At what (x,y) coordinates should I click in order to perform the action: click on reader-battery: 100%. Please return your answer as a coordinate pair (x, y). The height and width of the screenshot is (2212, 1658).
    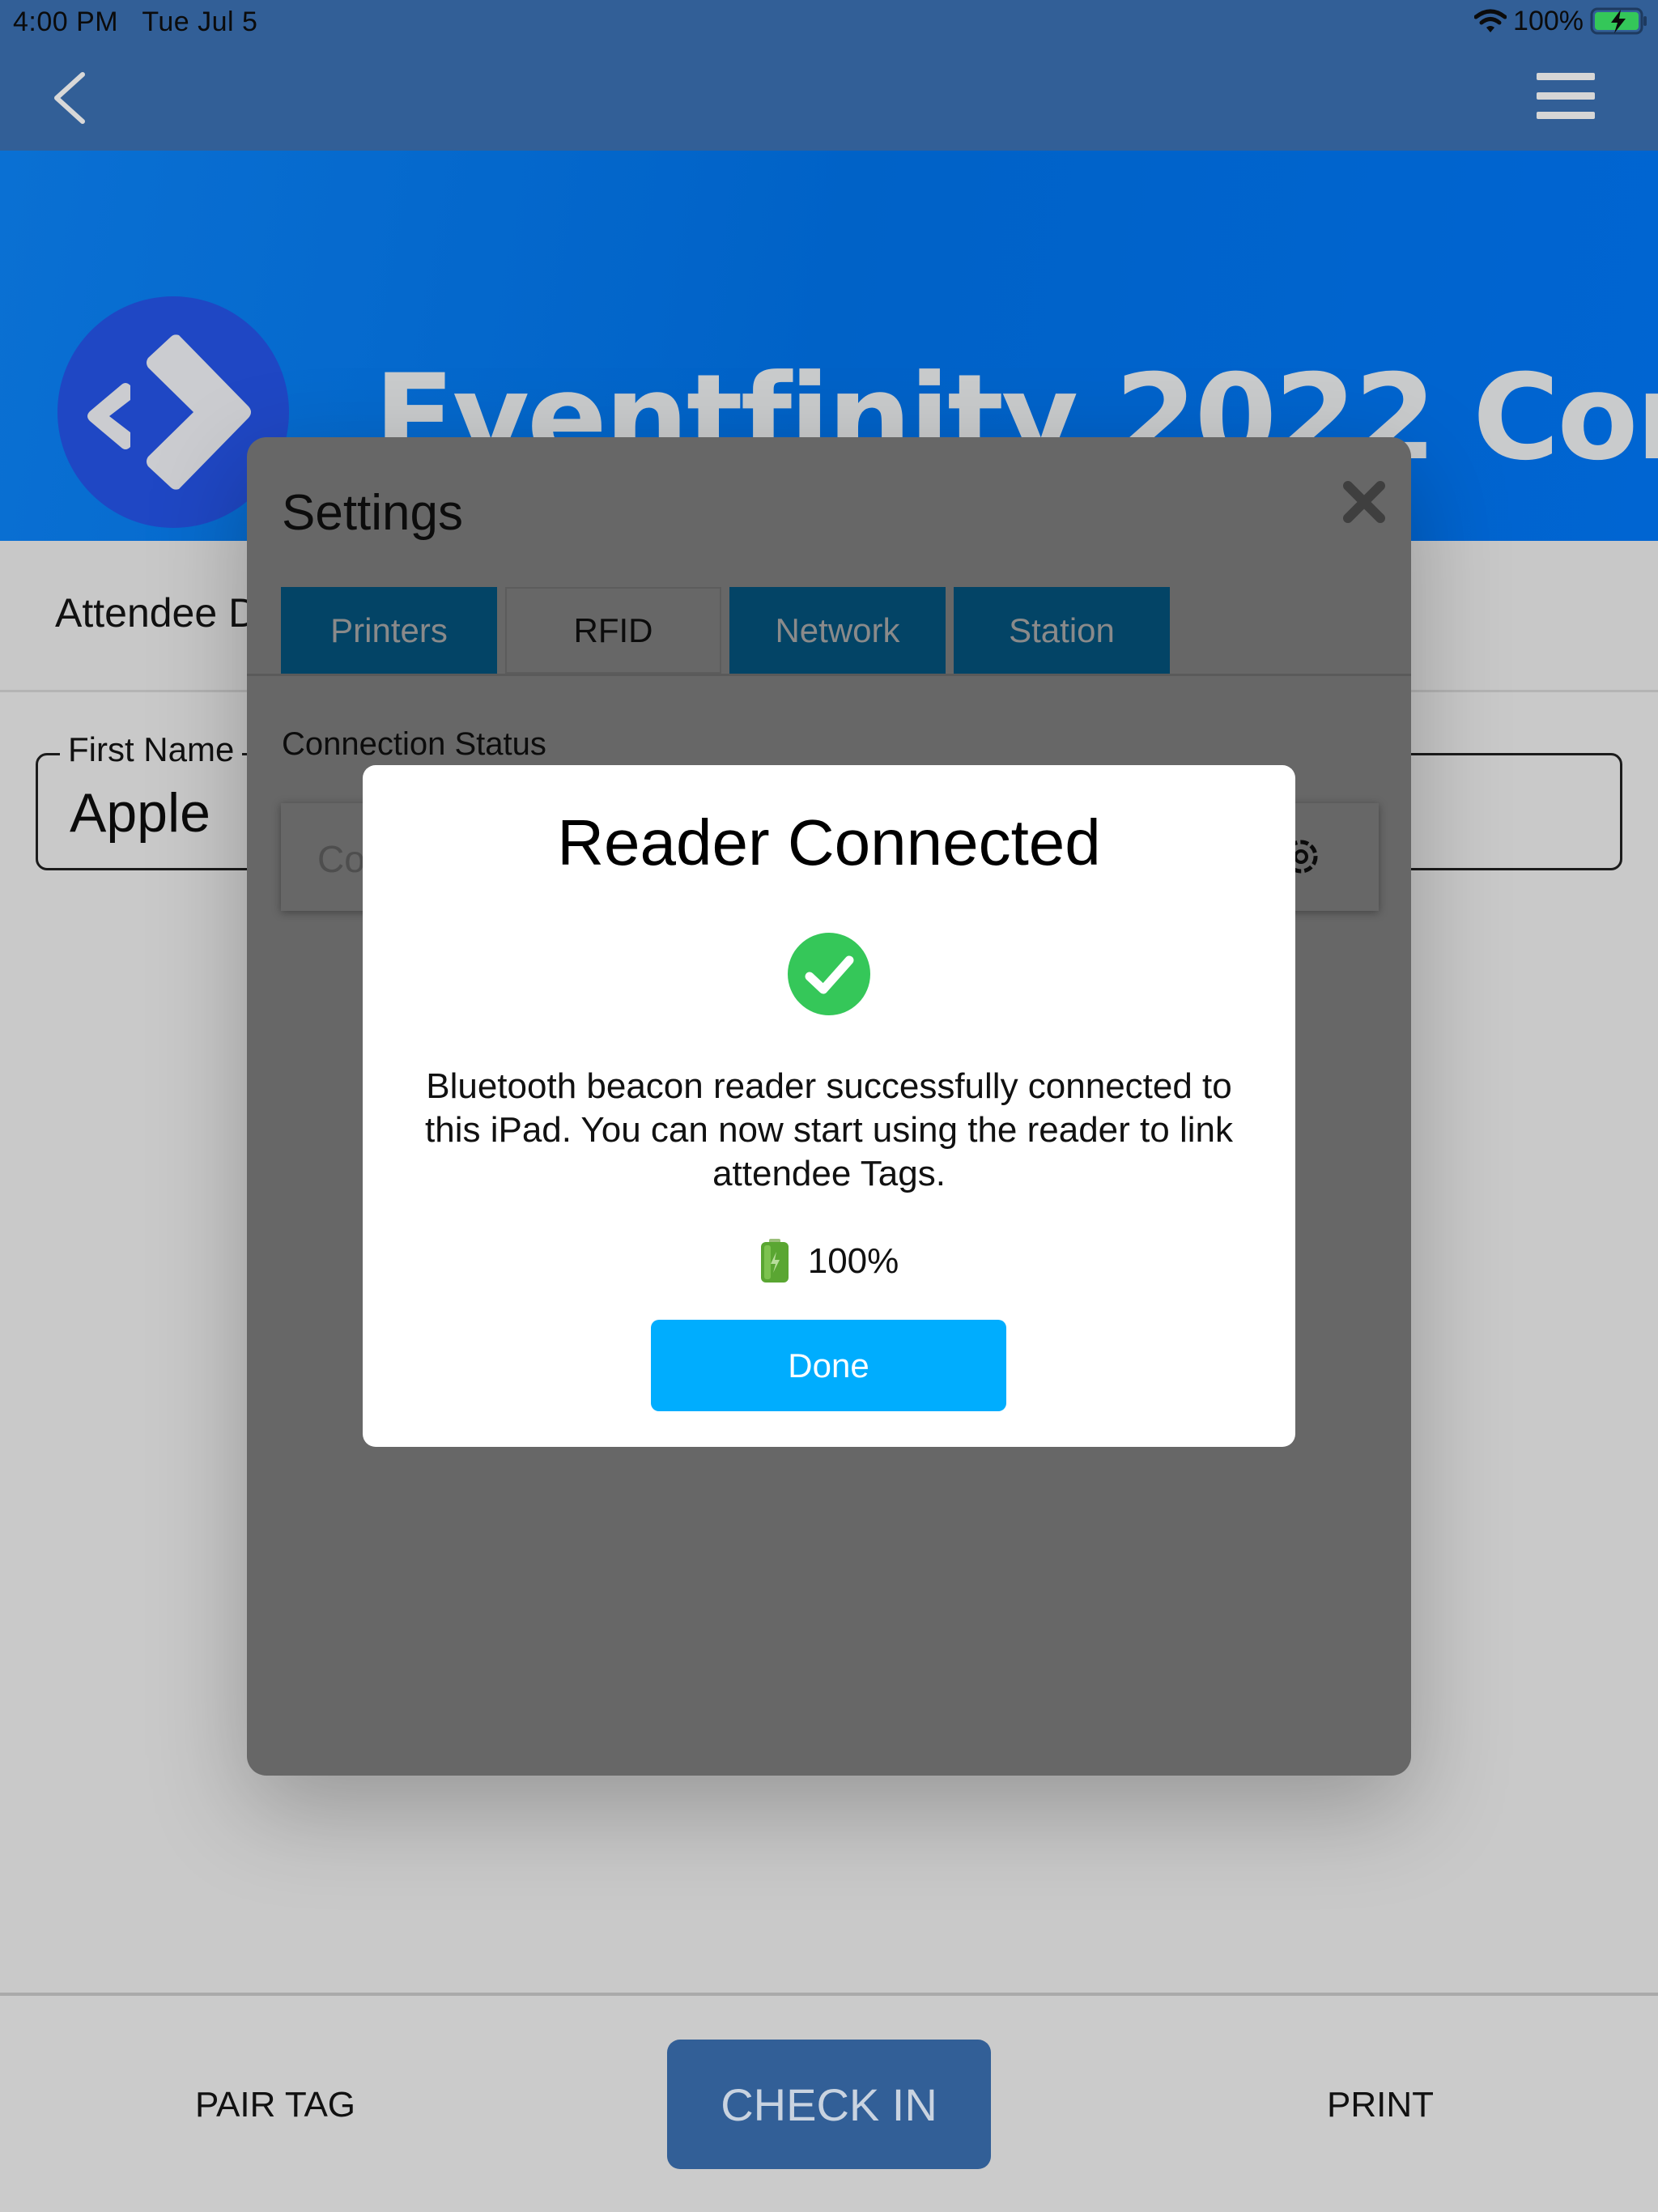
    Looking at the image, I should click on (829, 1262).